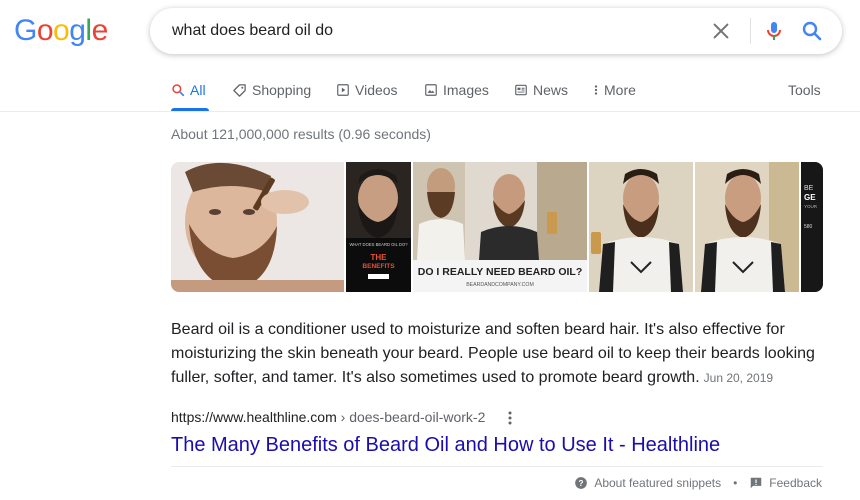 This screenshot has height=500, width=860. I want to click on help-icon: ?, so click(581, 483).